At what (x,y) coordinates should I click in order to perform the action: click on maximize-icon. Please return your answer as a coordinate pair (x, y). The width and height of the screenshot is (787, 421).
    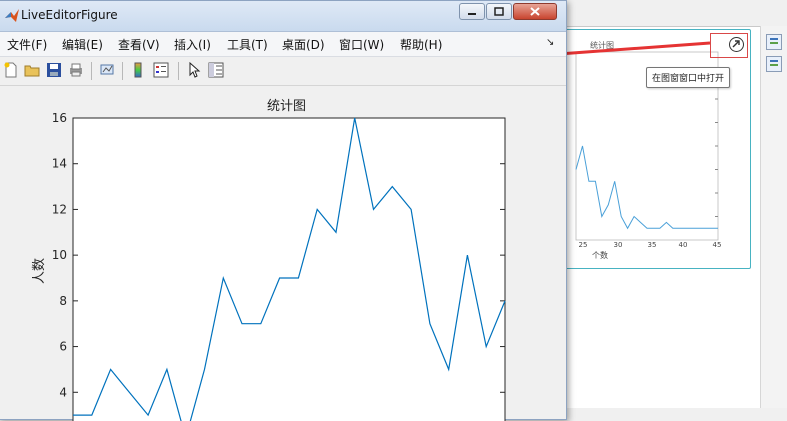
    Looking at the image, I should click on (499, 11).